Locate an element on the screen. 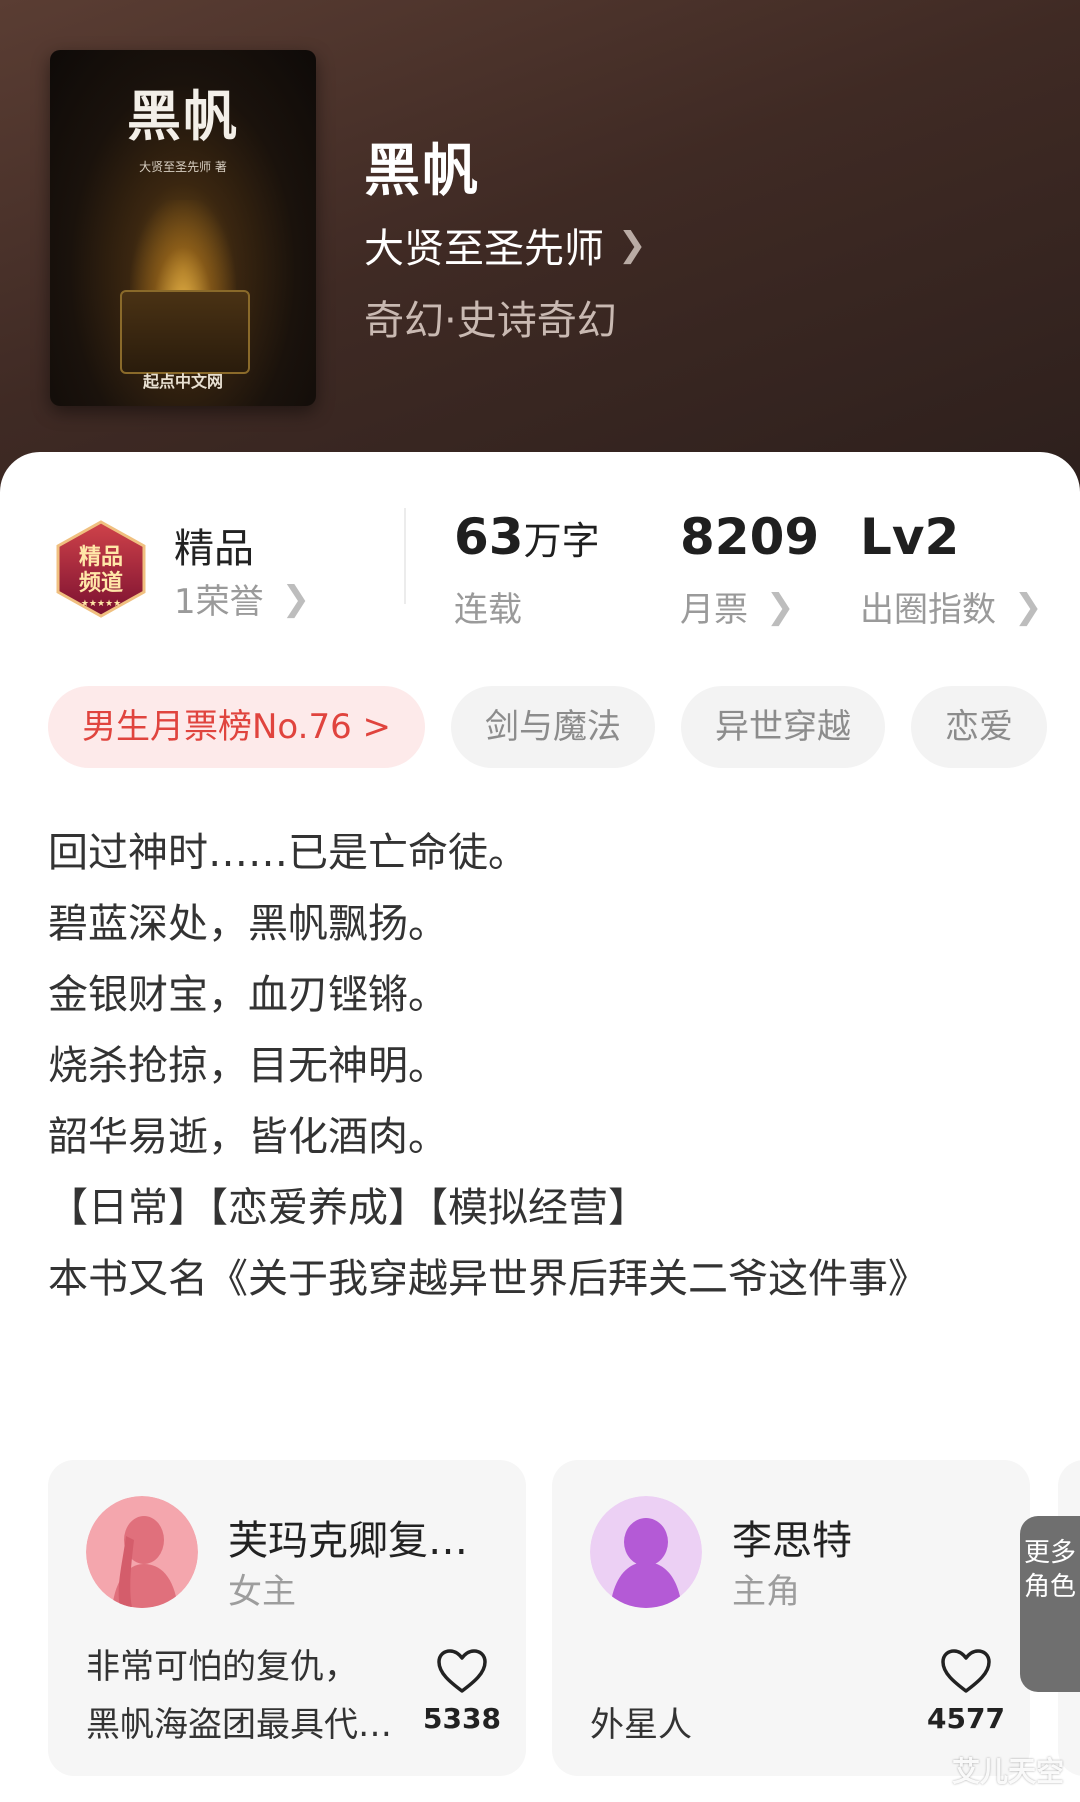 The image size is (1080, 1802). watermark: 艾儿天空 is located at coordinates (1007, 1771).